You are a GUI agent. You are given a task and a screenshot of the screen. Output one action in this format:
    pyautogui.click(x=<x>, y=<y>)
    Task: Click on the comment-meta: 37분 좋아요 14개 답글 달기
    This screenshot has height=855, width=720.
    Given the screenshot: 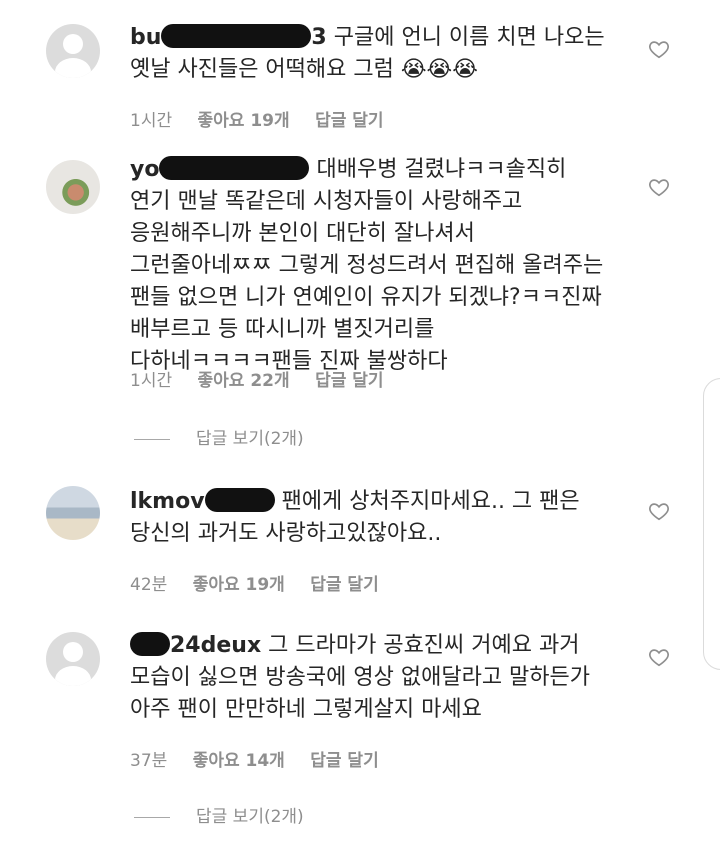 What is the action you would take?
    pyautogui.click(x=264, y=758)
    